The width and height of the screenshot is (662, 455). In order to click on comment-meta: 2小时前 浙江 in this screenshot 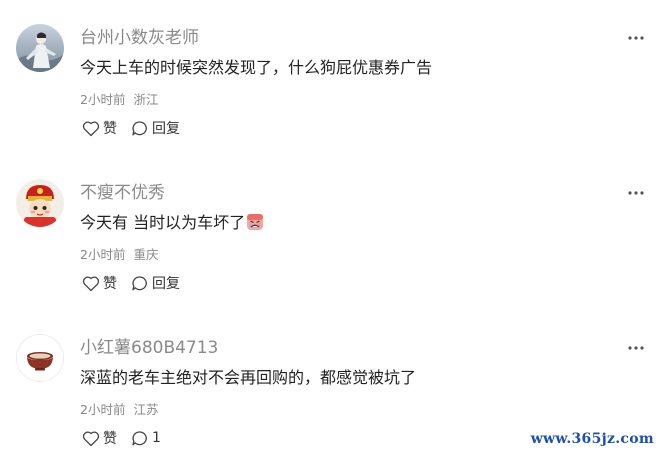, I will do `click(119, 100)`.